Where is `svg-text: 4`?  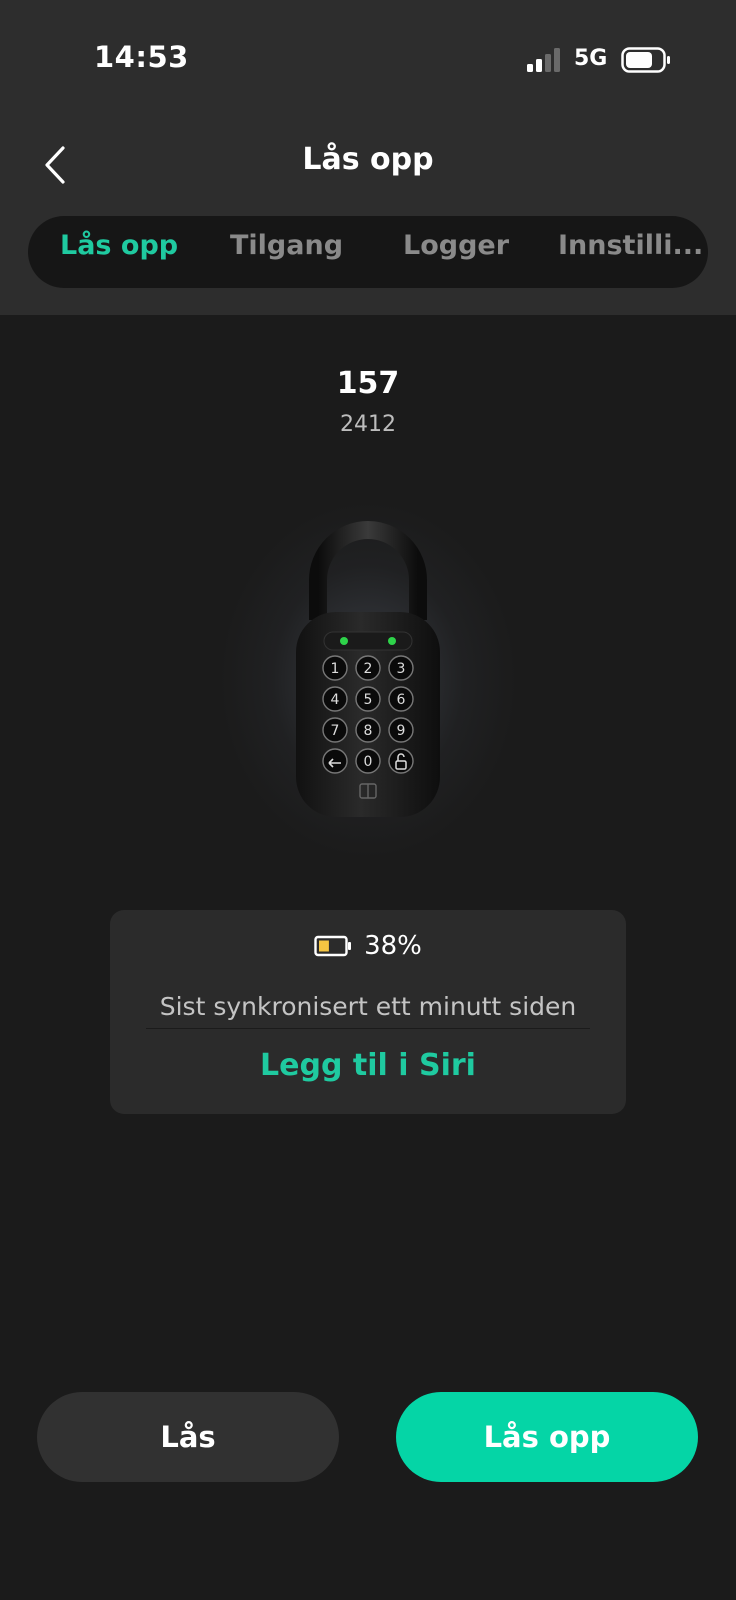
svg-text: 4 is located at coordinates (335, 700).